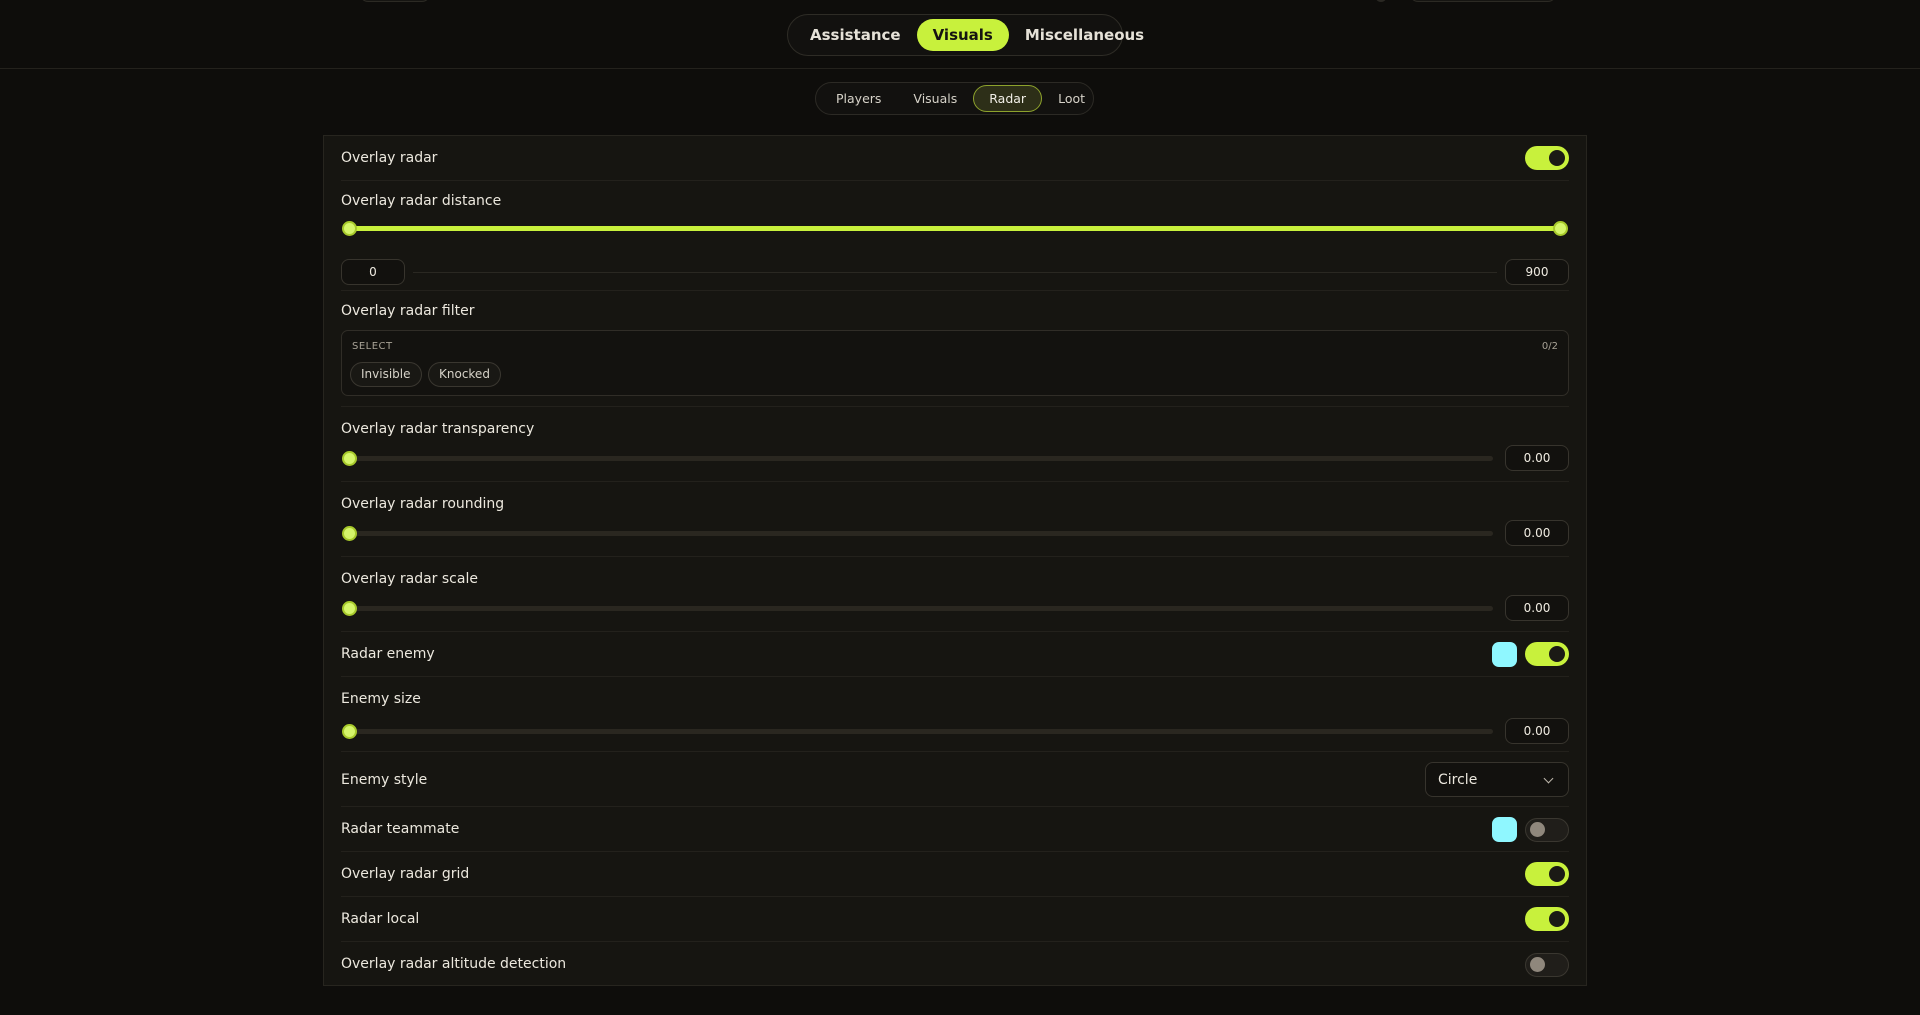 This screenshot has height=1015, width=1920. Describe the element at coordinates (955, 444) in the screenshot. I see `setting-overlay-radar-transparency: Overlay radar transparency 0.00` at that location.